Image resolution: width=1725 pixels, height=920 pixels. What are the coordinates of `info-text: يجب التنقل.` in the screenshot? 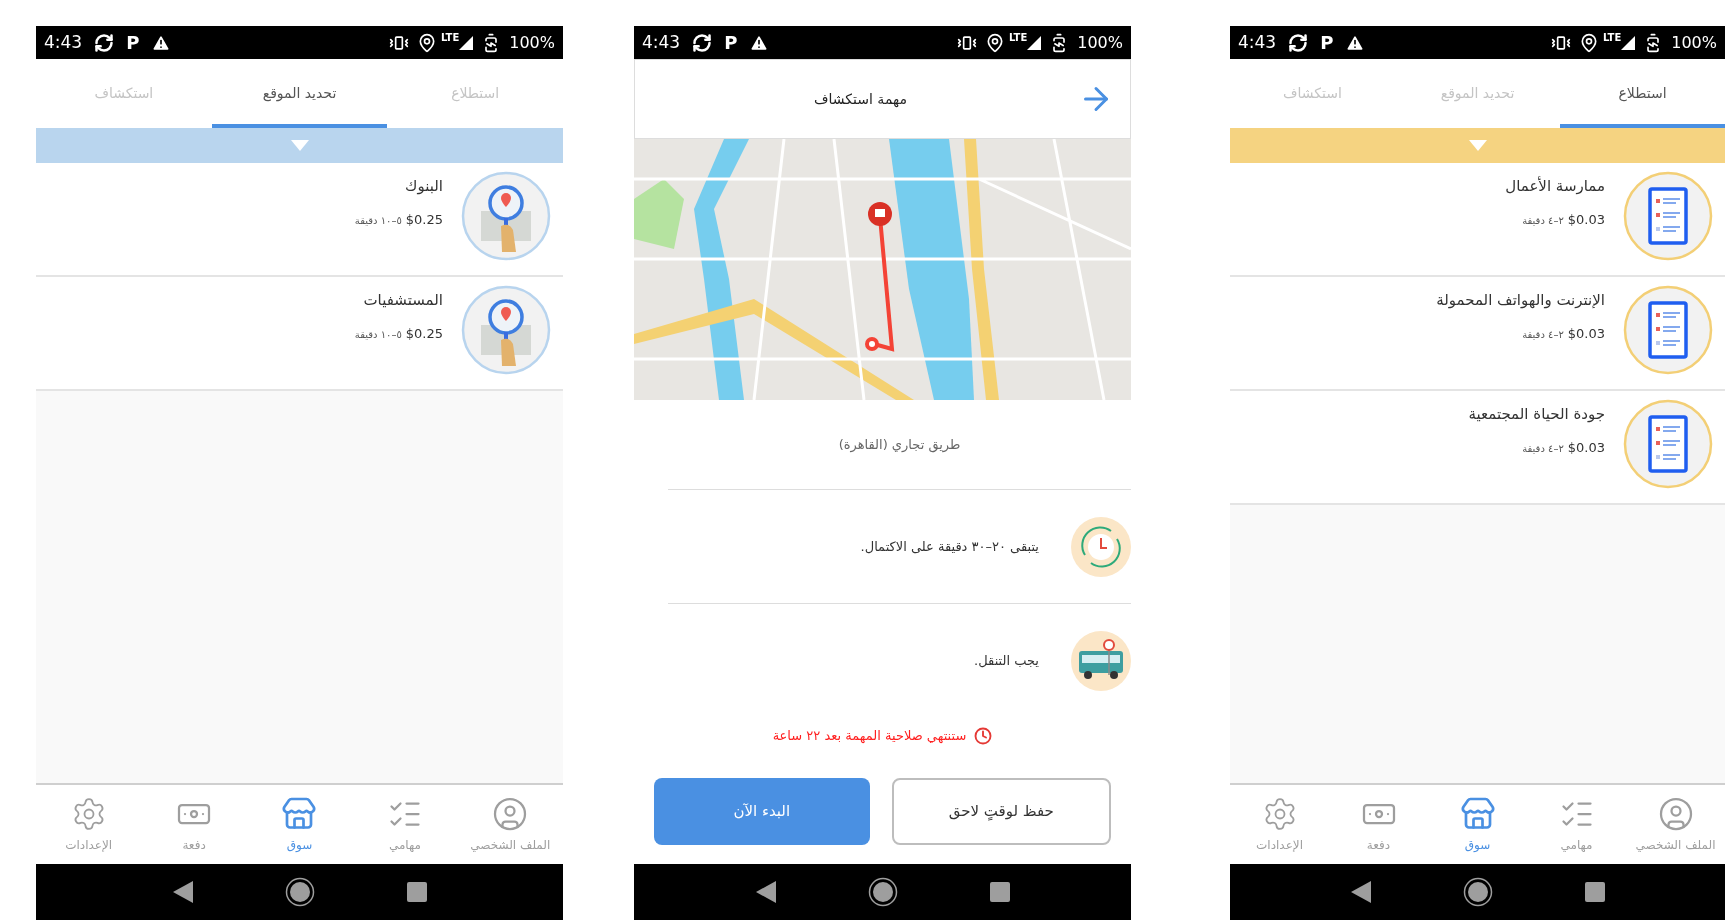 It's located at (1006, 661).